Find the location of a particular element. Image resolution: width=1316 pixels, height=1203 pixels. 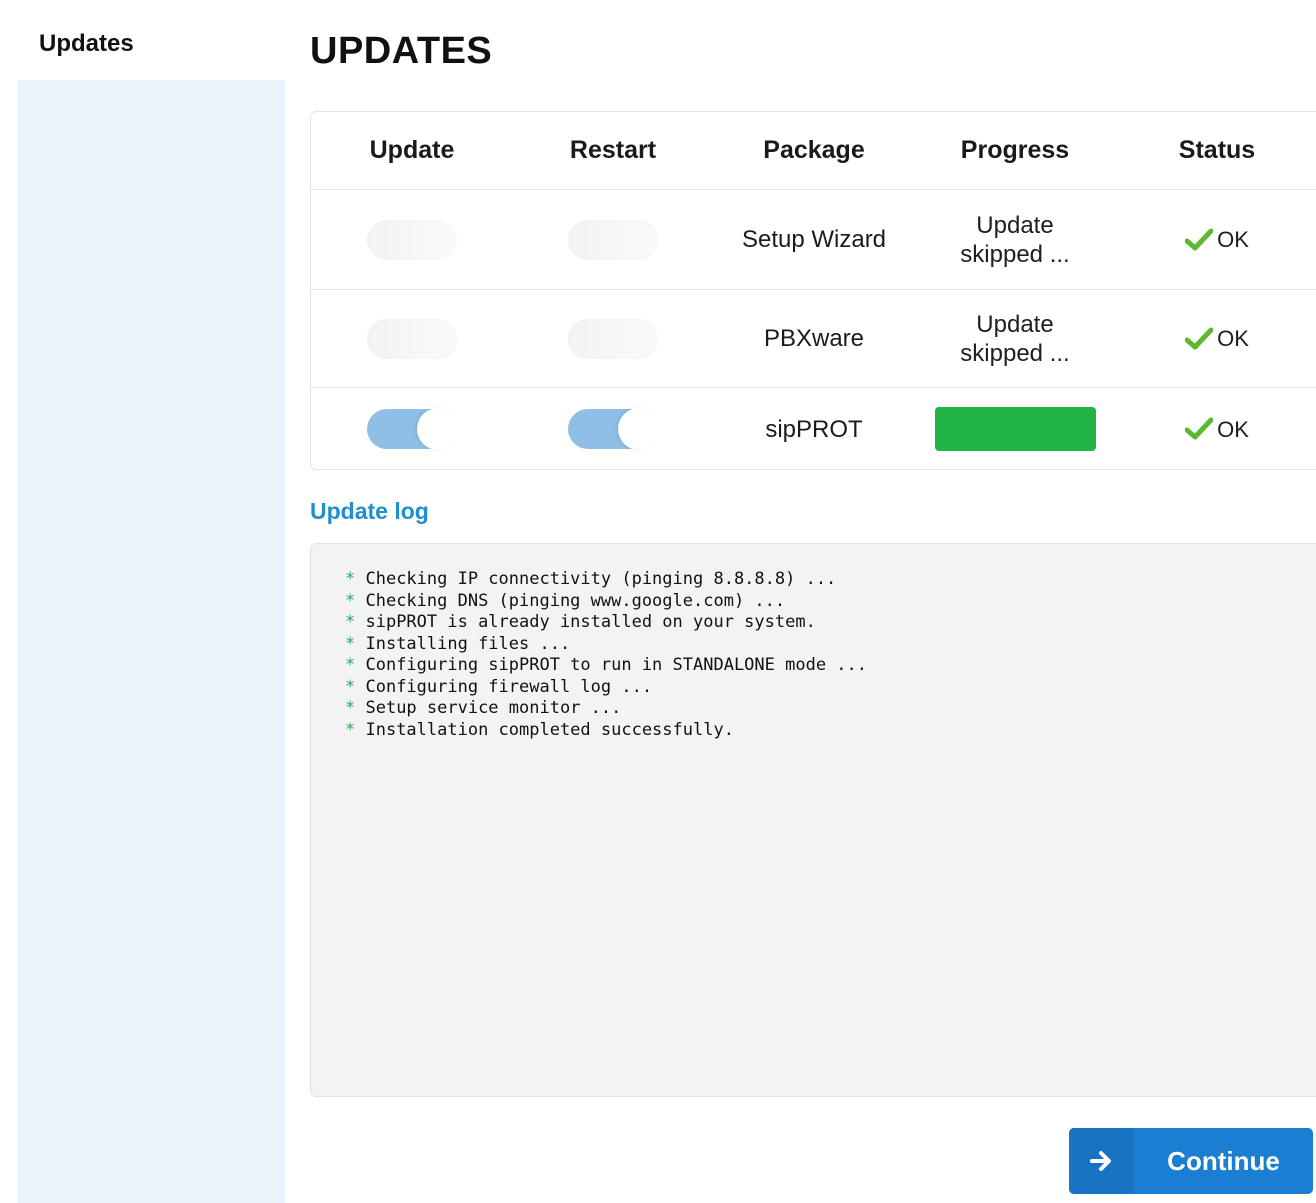

log-line: * Installation completed successfully. is located at coordinates (606, 731).